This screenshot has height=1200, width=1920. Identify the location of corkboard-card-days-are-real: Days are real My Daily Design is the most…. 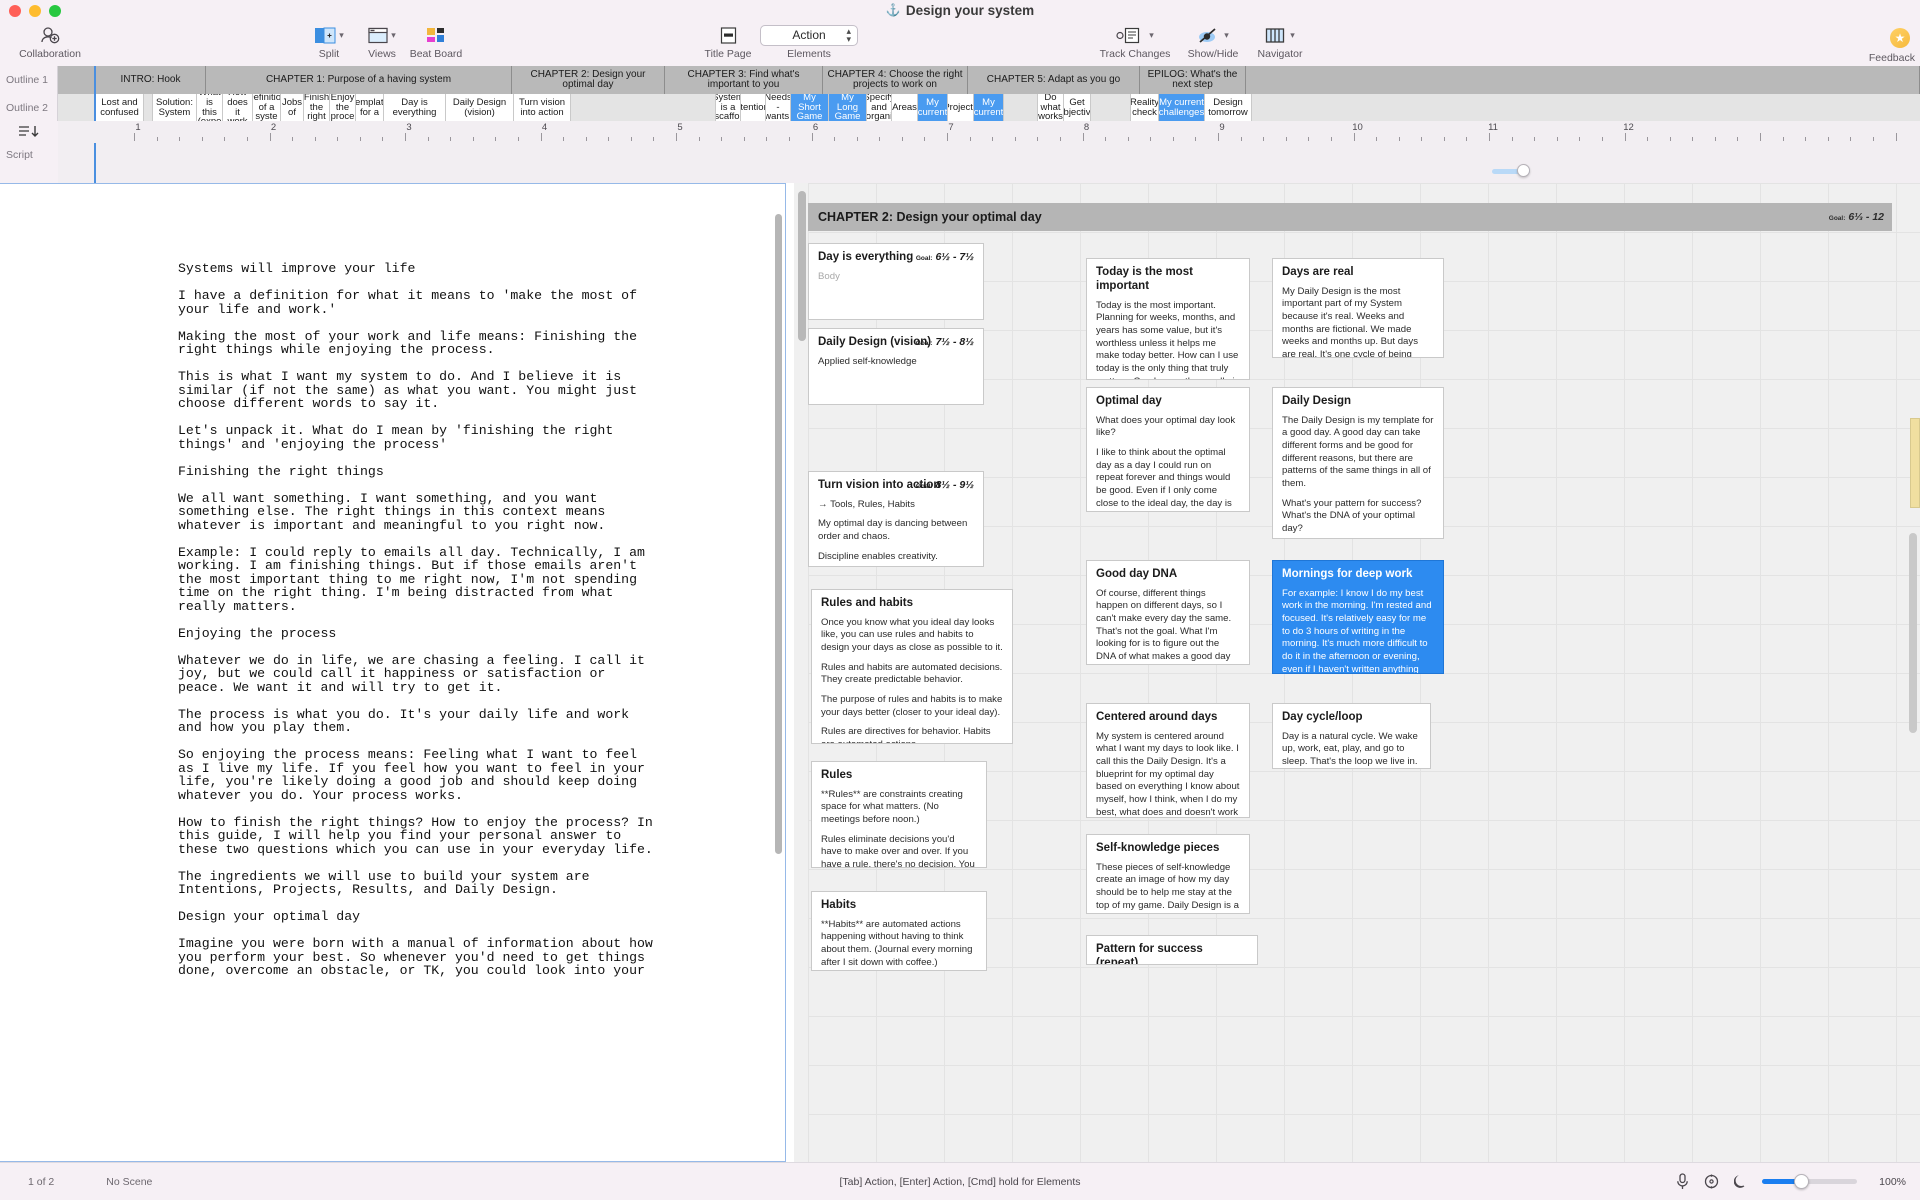
(1358, 308).